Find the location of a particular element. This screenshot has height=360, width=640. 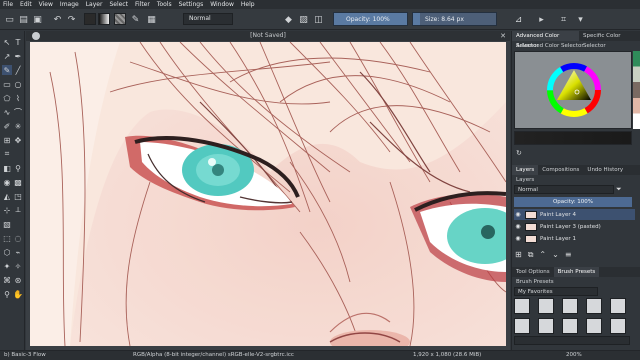

move-up-icon: ⌃ is located at coordinates (542, 255).